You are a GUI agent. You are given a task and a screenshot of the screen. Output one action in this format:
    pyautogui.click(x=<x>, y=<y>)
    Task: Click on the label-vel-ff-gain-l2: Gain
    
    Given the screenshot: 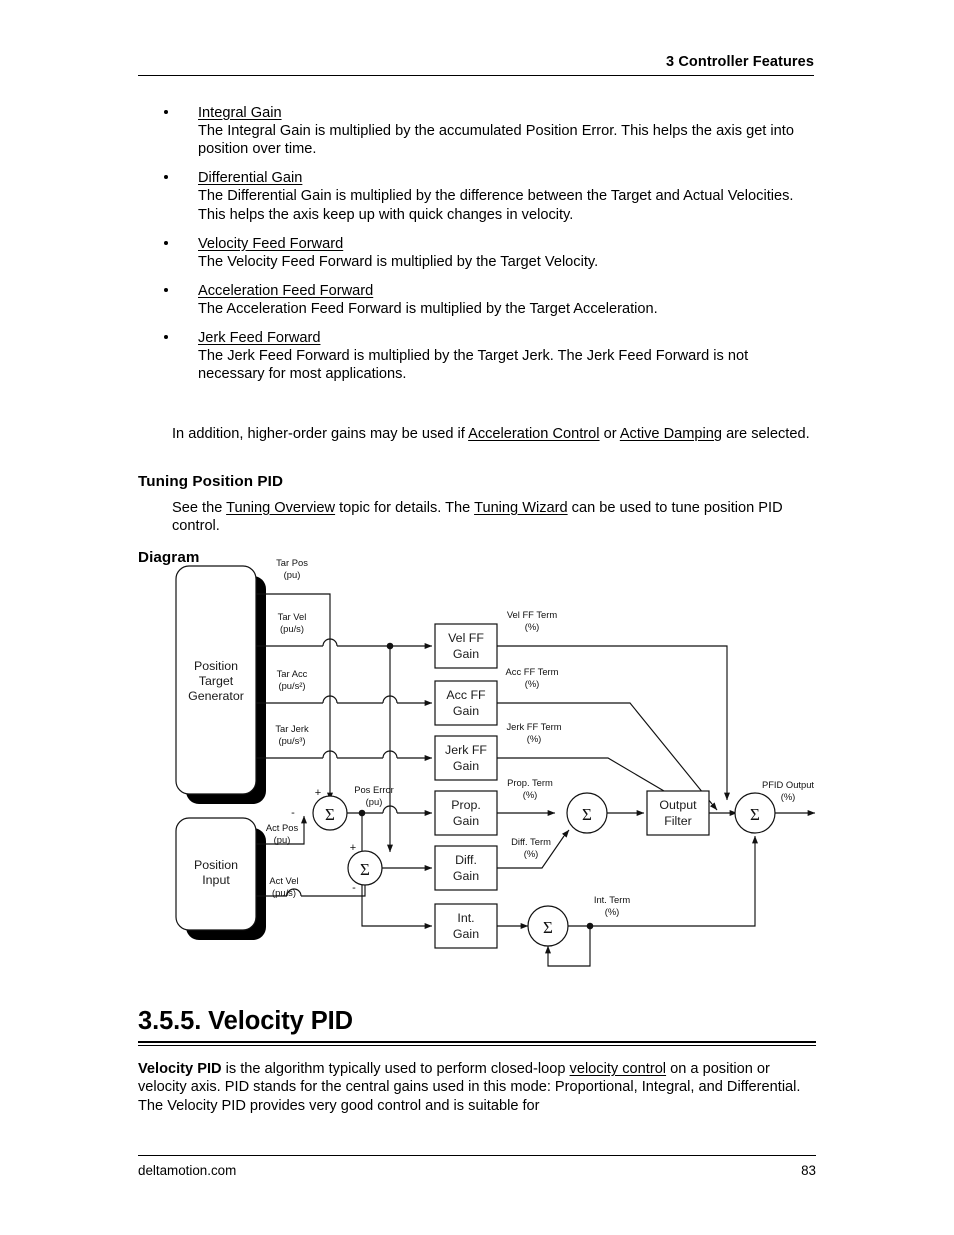 What is the action you would take?
    pyautogui.click(x=466, y=654)
    